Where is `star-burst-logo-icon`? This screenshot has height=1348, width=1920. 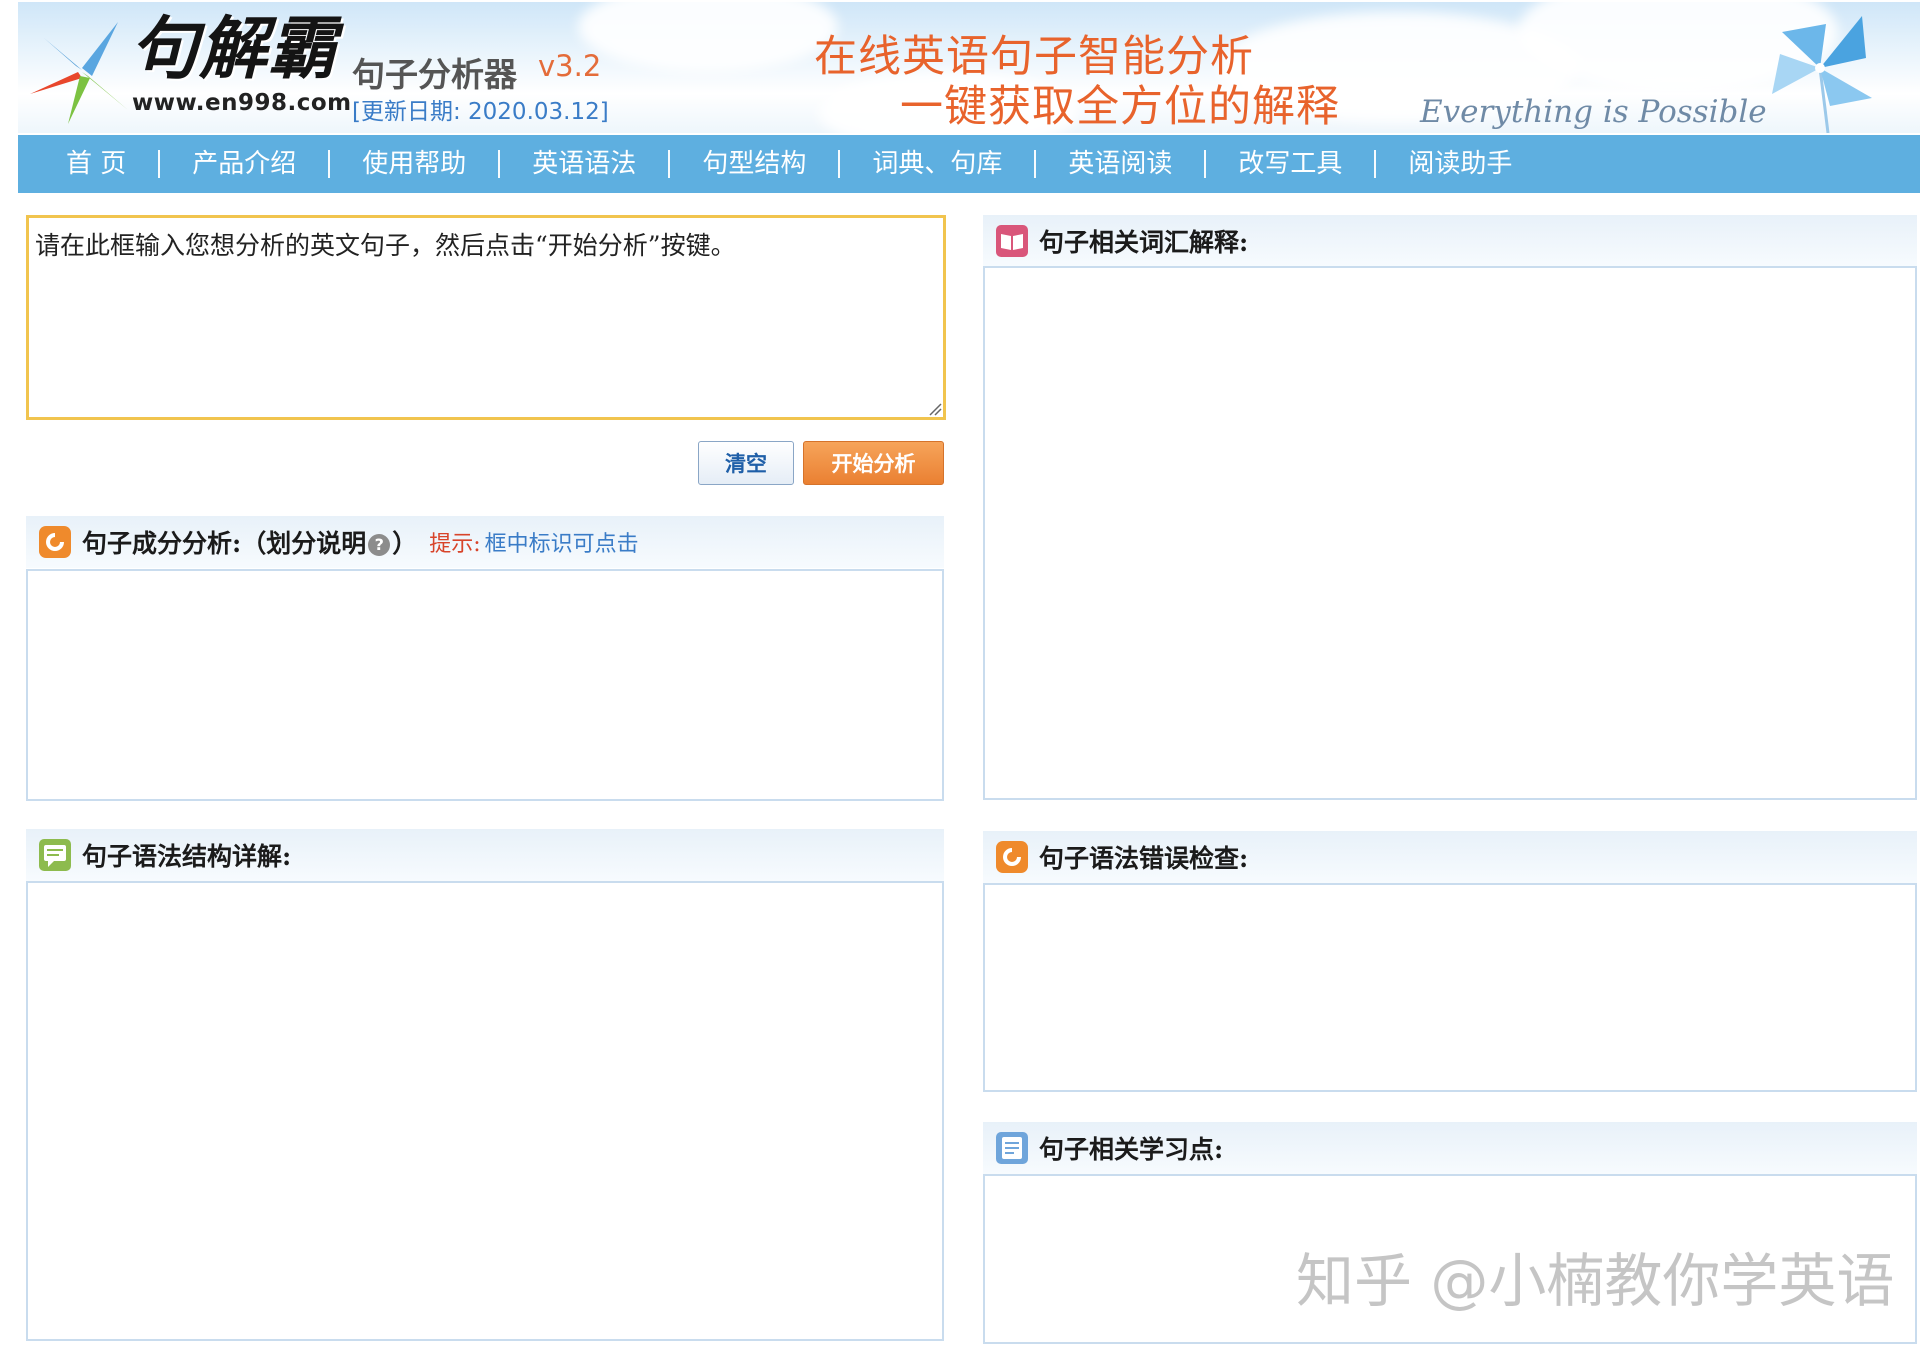
star-burst-logo-icon is located at coordinates (78, 72).